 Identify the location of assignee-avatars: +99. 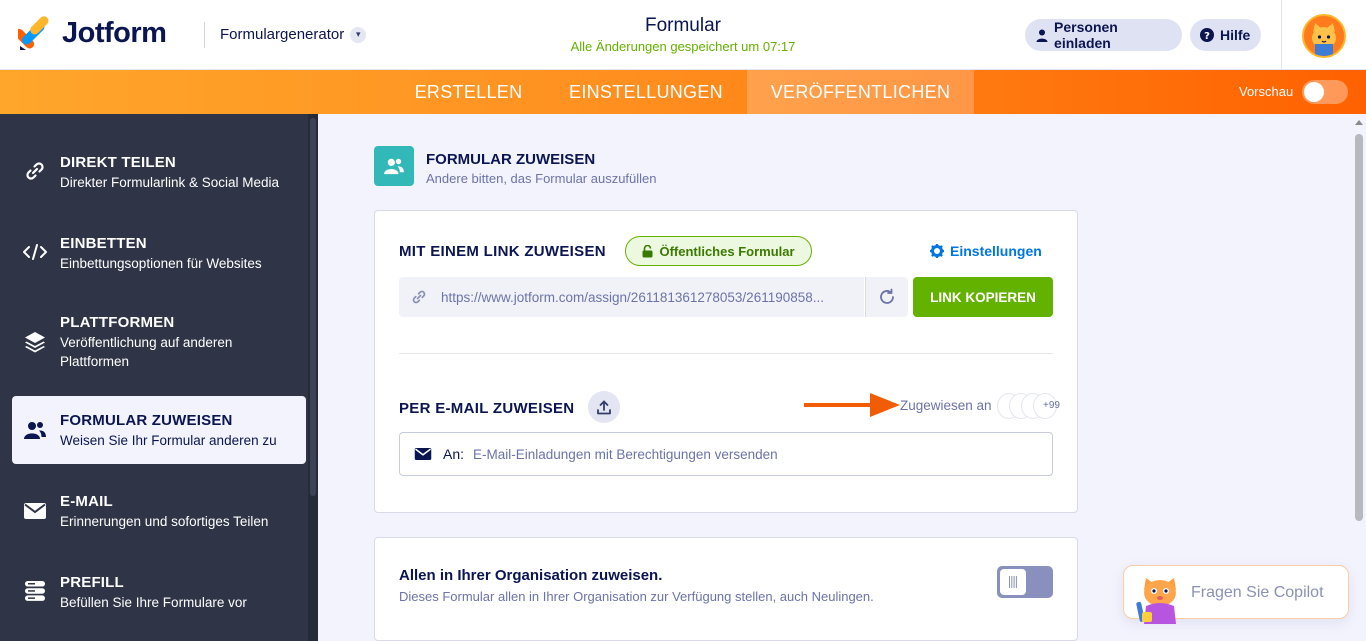
(1030, 406).